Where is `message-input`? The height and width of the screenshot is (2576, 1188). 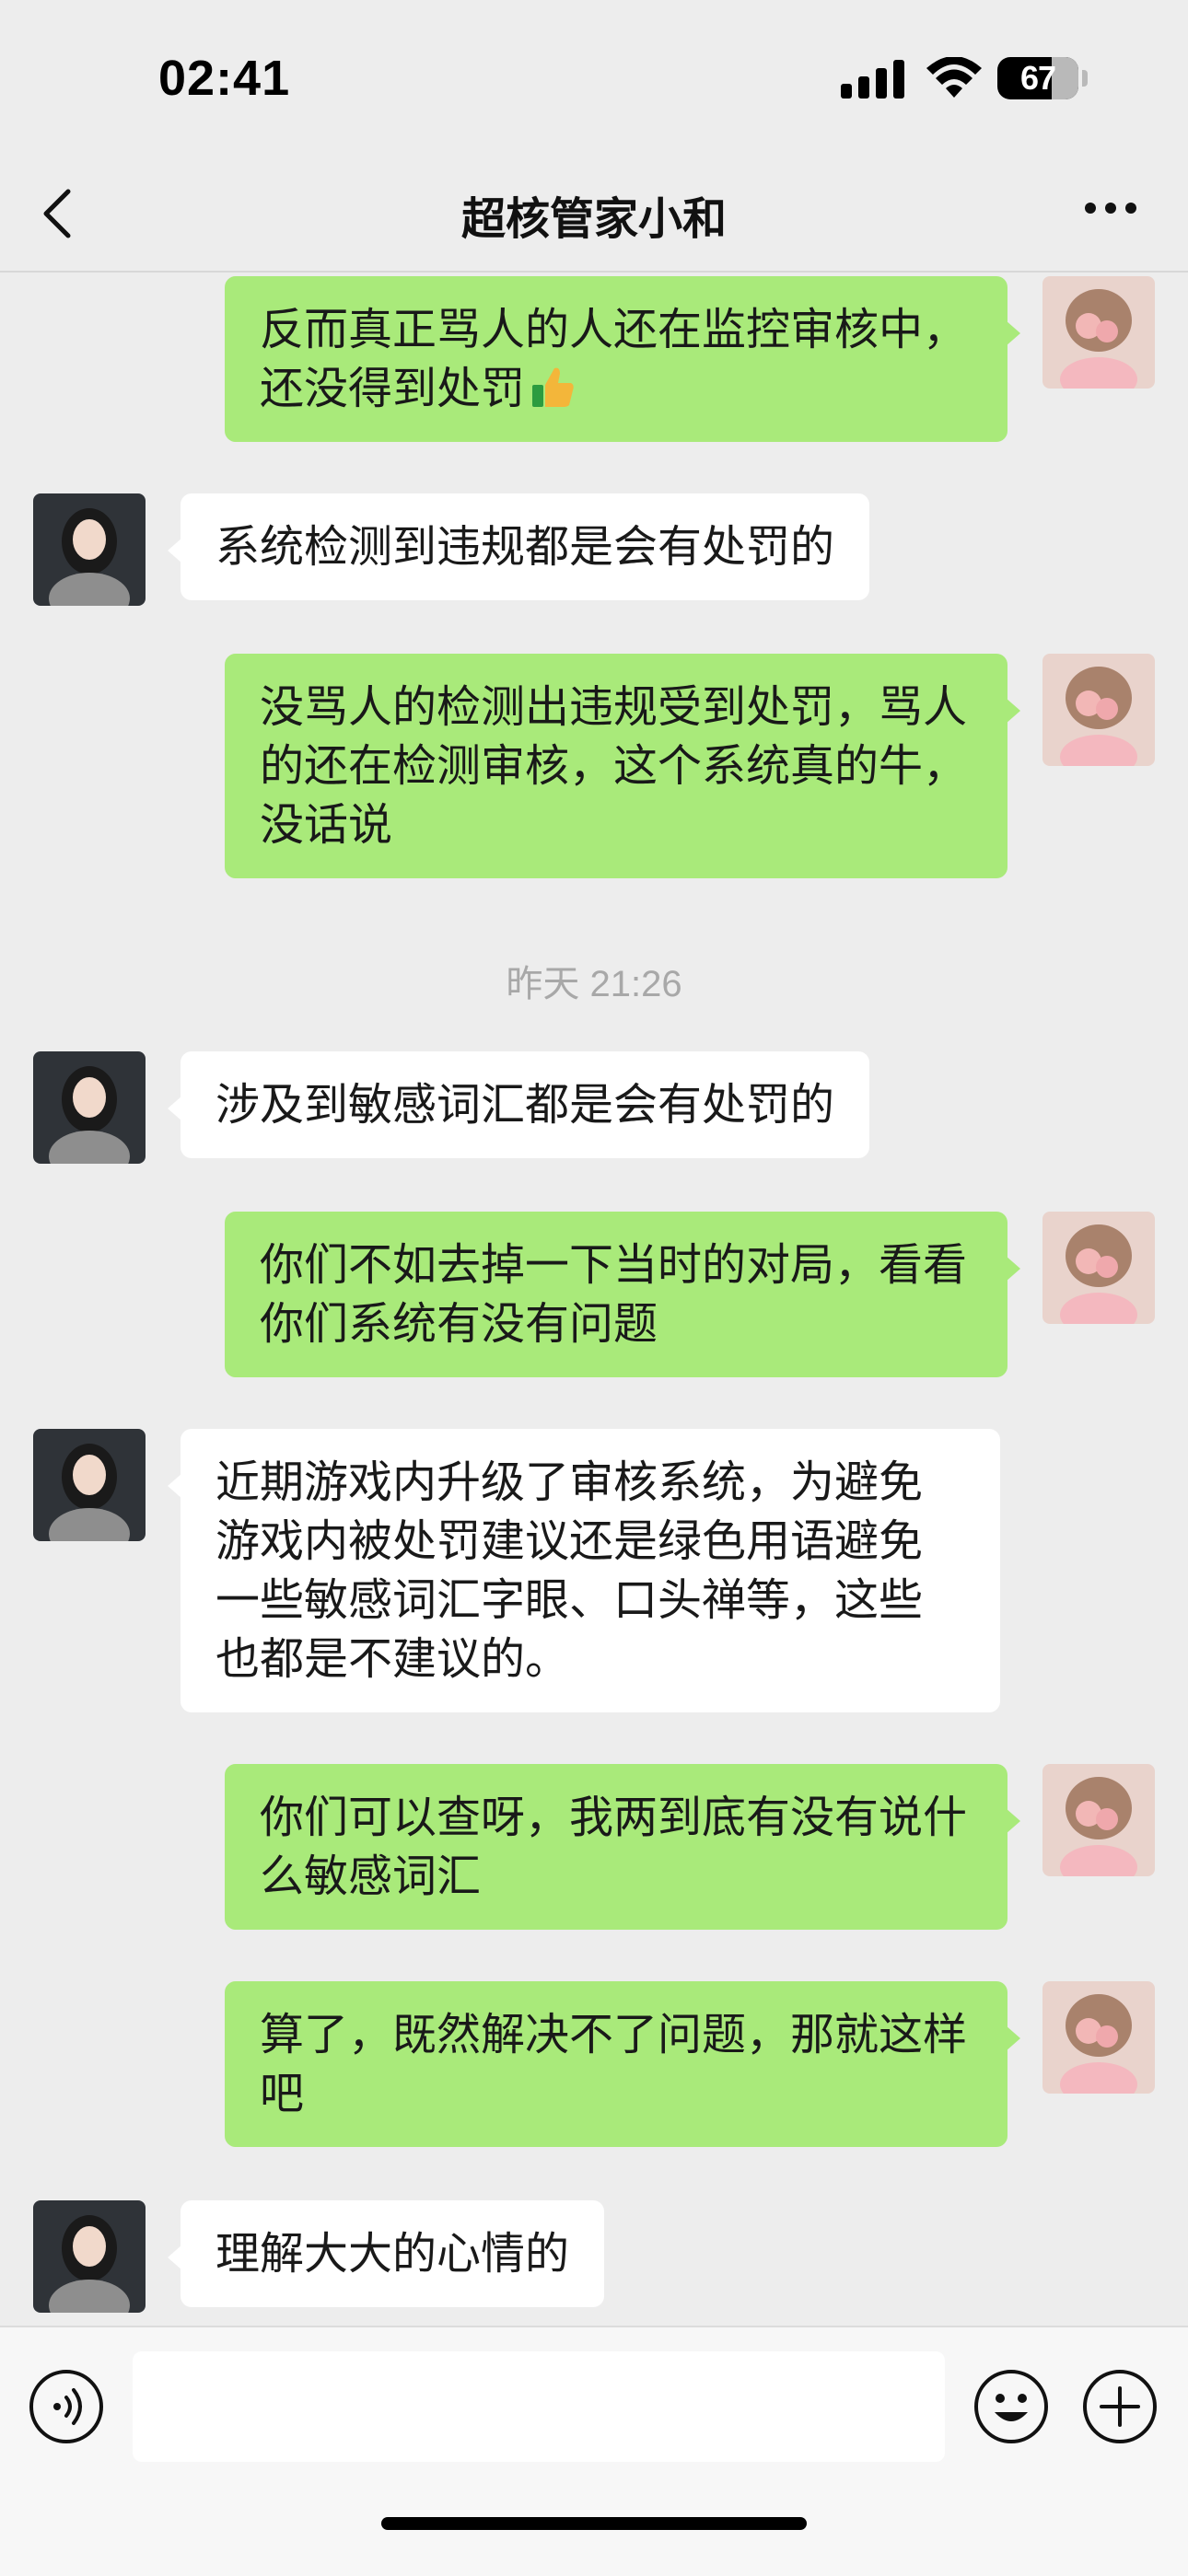
message-input is located at coordinates (539, 2406).